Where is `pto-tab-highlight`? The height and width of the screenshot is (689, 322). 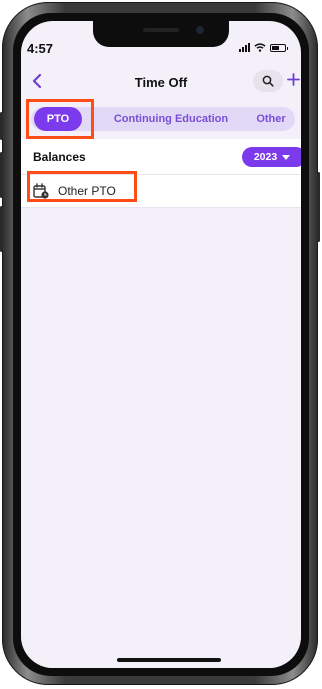
pto-tab-highlight is located at coordinates (60, 119).